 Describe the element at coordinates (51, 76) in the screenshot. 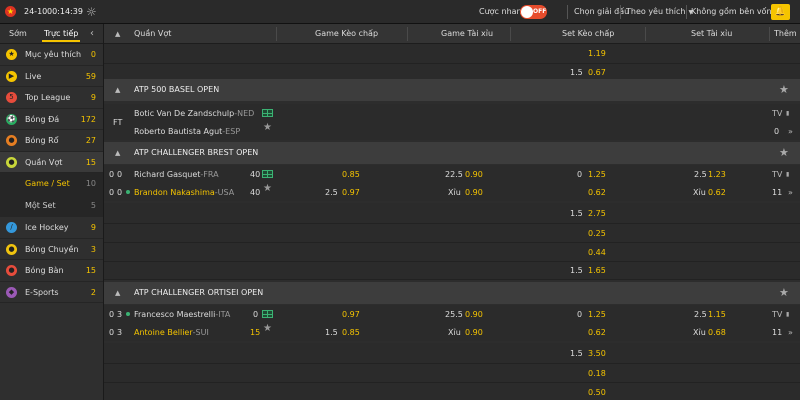

I see `sidebar-item: ▶ Live 59` at that location.